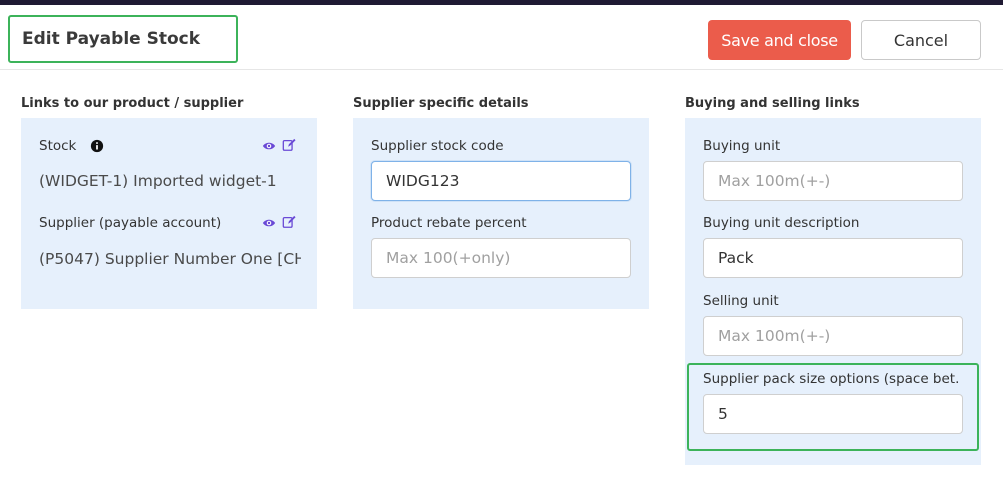 This screenshot has width=1003, height=485. What do you see at coordinates (501, 181) in the screenshot?
I see `supplier-stock-code-input` at bounding box center [501, 181].